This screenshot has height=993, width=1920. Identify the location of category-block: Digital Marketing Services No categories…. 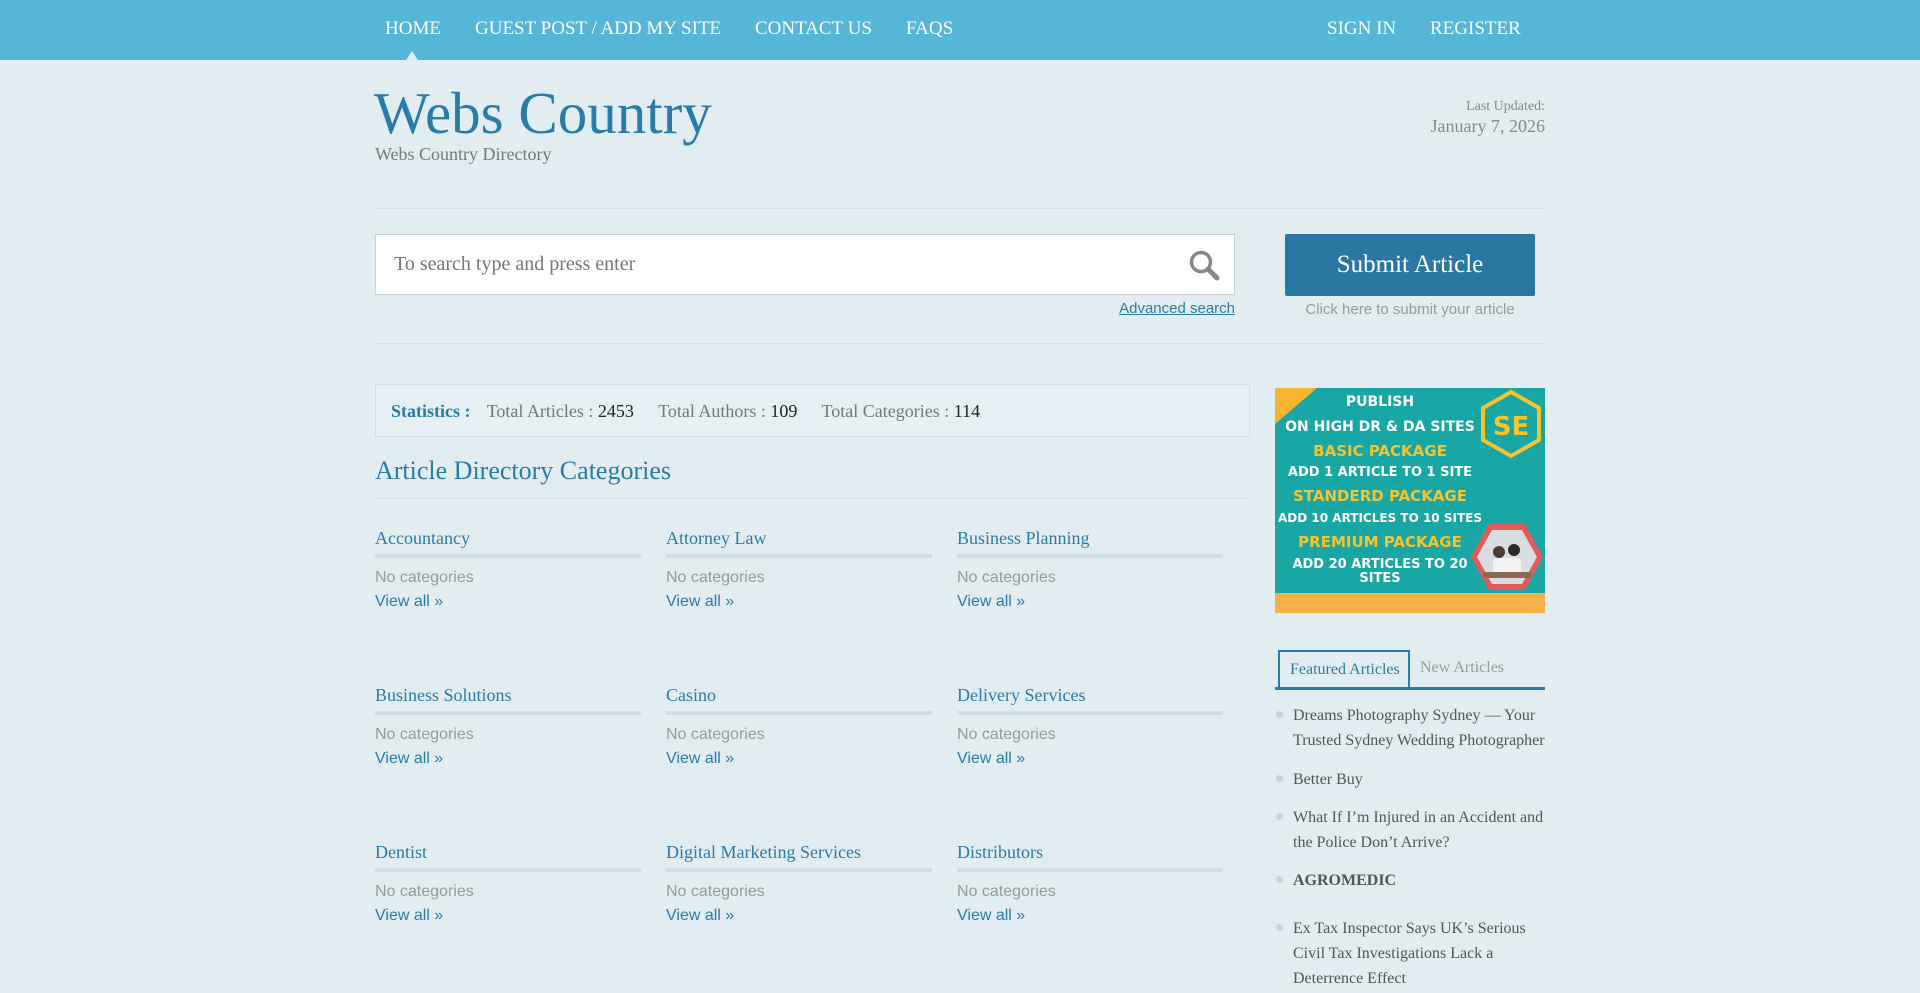
(799, 883).